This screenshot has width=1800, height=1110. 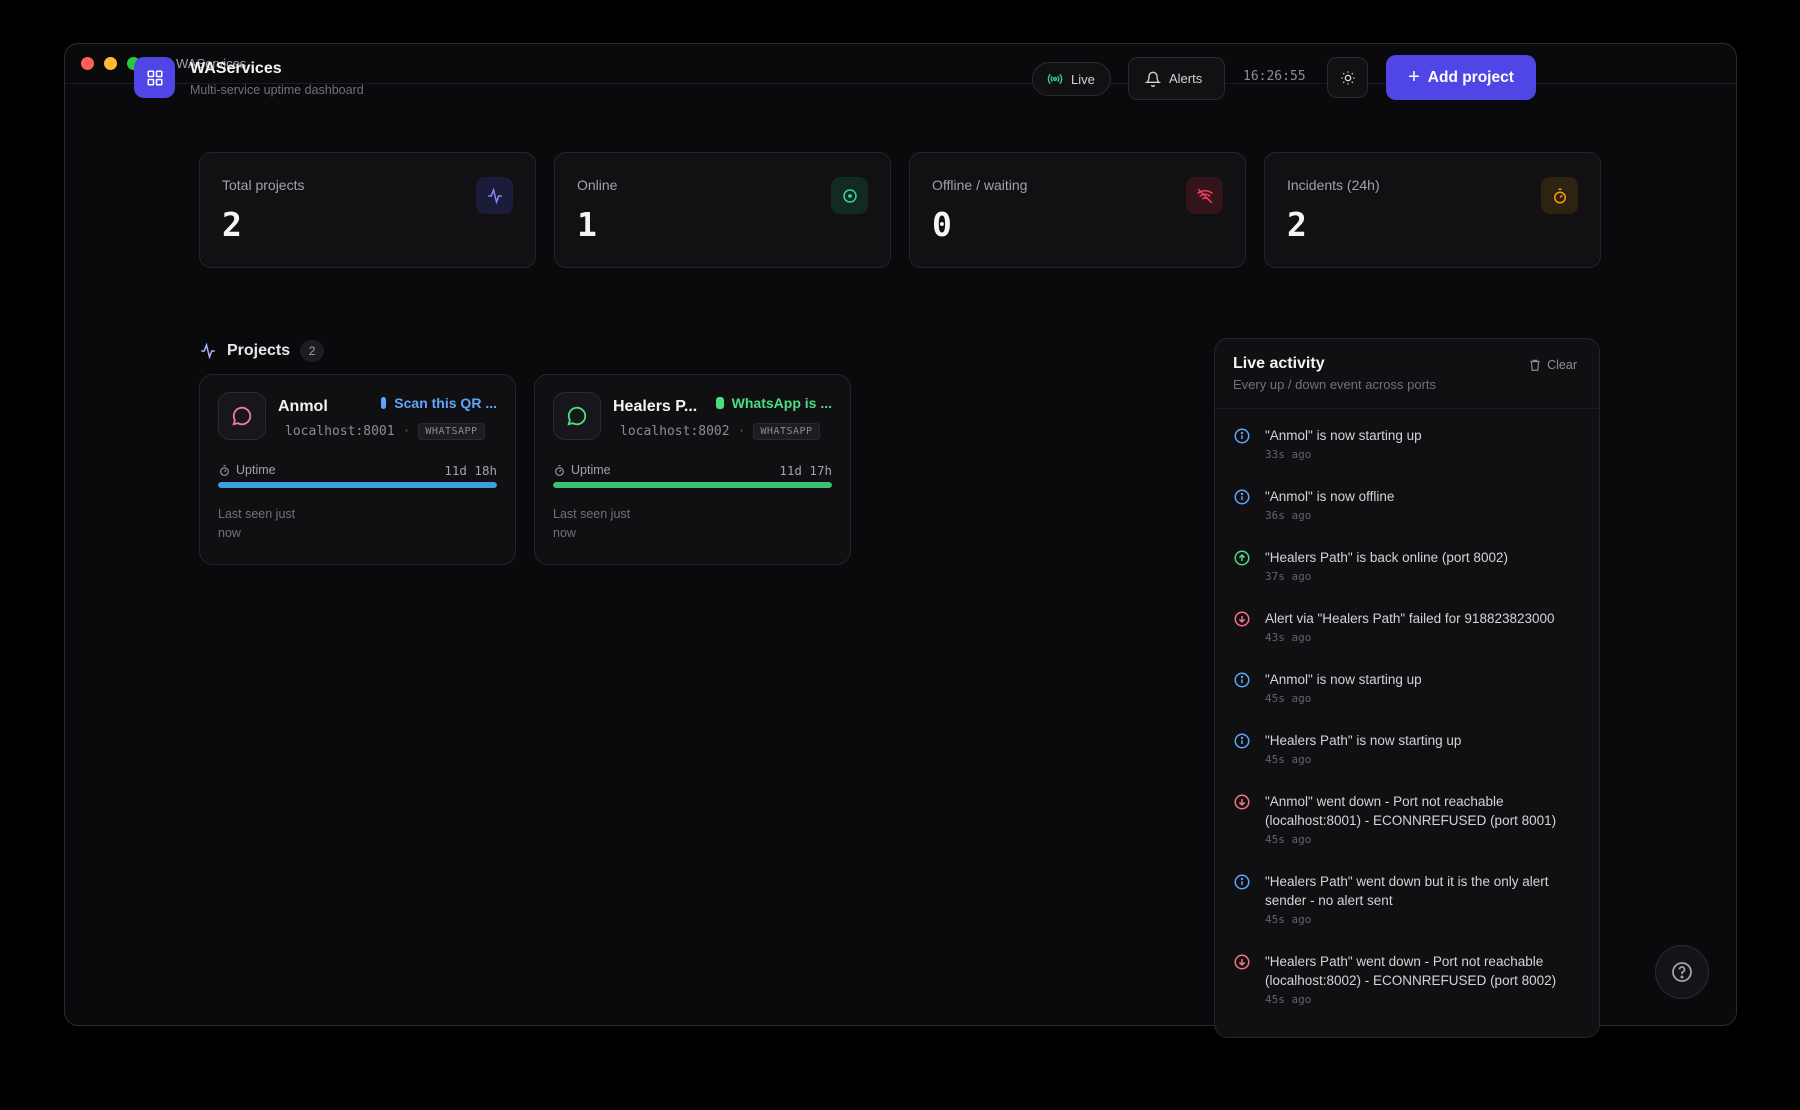 I want to click on close-window-button, so click(x=87, y=63).